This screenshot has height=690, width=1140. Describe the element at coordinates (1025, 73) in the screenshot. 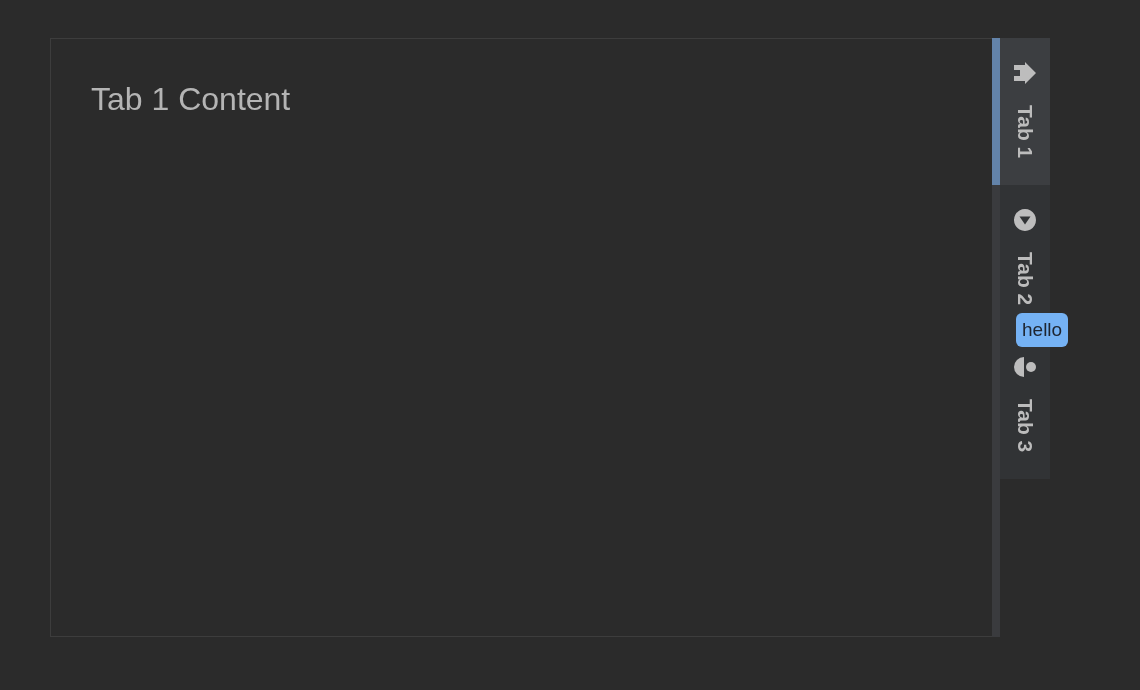

I see `arrow-icon` at that location.